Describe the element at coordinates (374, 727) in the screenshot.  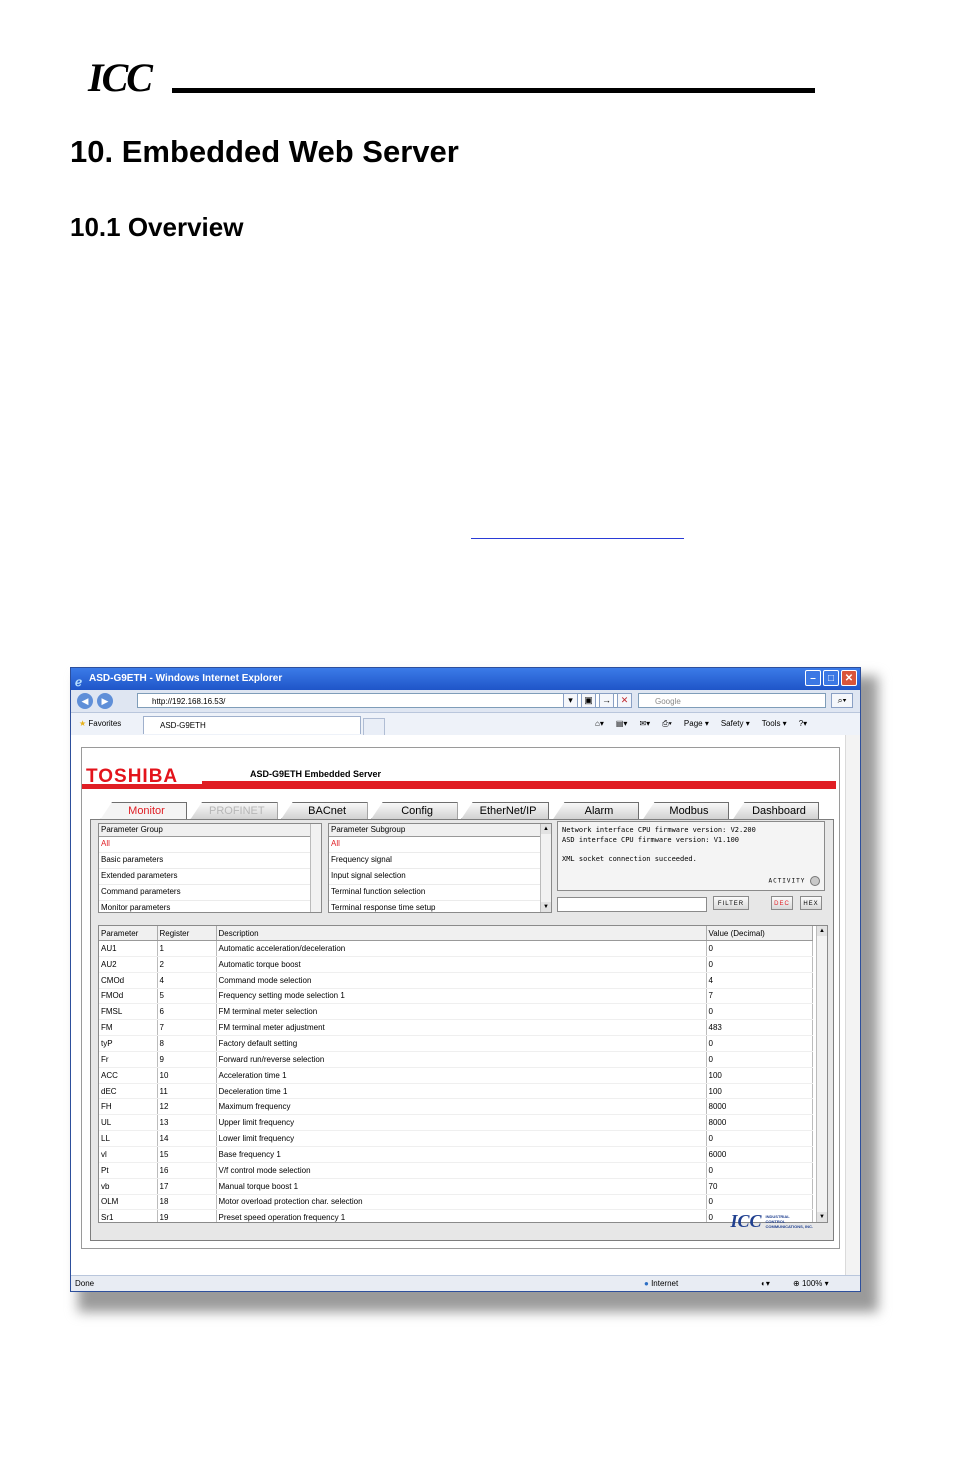
I see `new-tab-button` at that location.